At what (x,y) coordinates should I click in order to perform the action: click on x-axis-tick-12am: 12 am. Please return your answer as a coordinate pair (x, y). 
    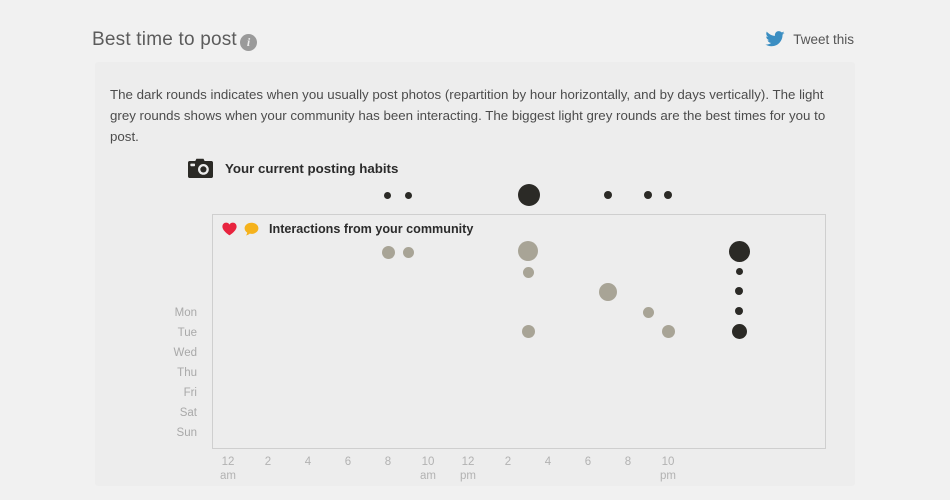
    Looking at the image, I should click on (228, 469).